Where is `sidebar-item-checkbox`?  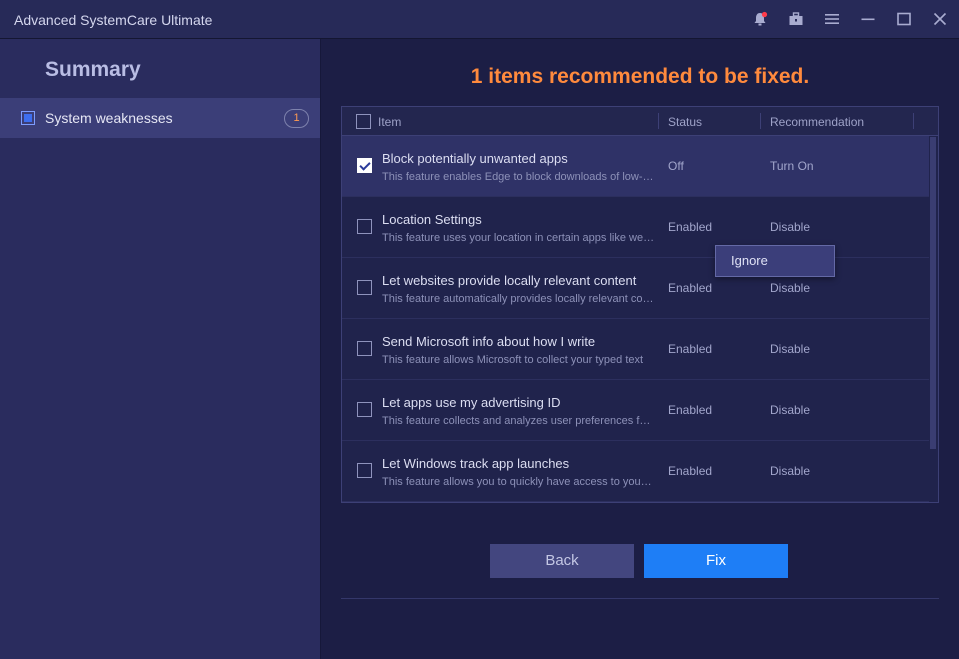
sidebar-item-checkbox is located at coordinates (28, 118).